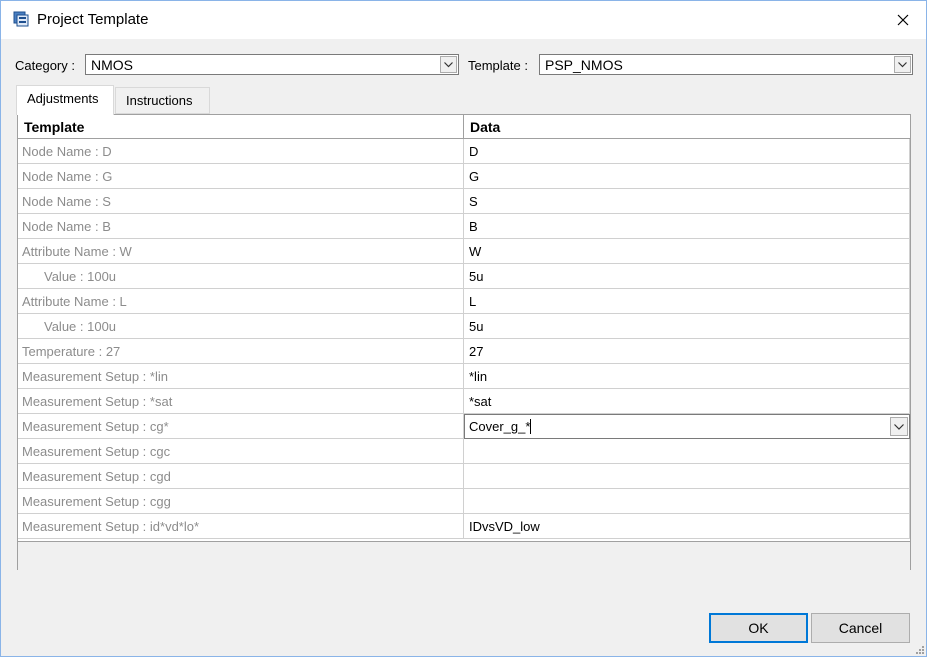 Image resolution: width=927 pixels, height=657 pixels. What do you see at coordinates (241, 151) in the screenshot?
I see `template-cell: Node Name : D` at bounding box center [241, 151].